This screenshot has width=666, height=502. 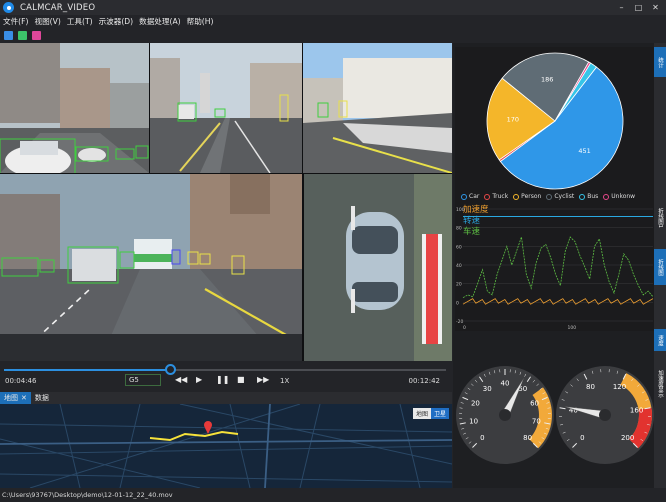 I want to click on x-tick-label: 0, so click(x=464, y=328).